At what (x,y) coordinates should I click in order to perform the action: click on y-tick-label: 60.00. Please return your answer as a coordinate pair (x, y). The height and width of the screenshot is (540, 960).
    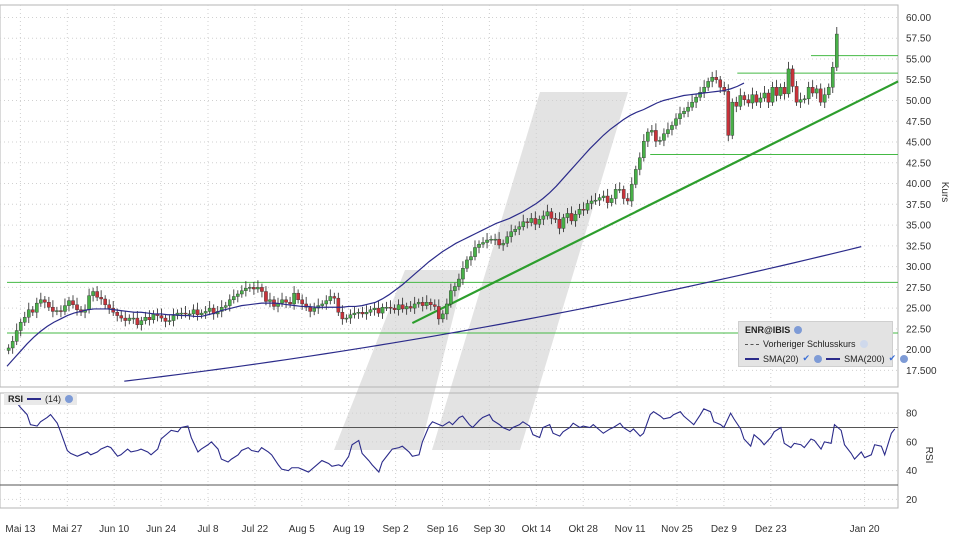
    Looking at the image, I should click on (918, 18).